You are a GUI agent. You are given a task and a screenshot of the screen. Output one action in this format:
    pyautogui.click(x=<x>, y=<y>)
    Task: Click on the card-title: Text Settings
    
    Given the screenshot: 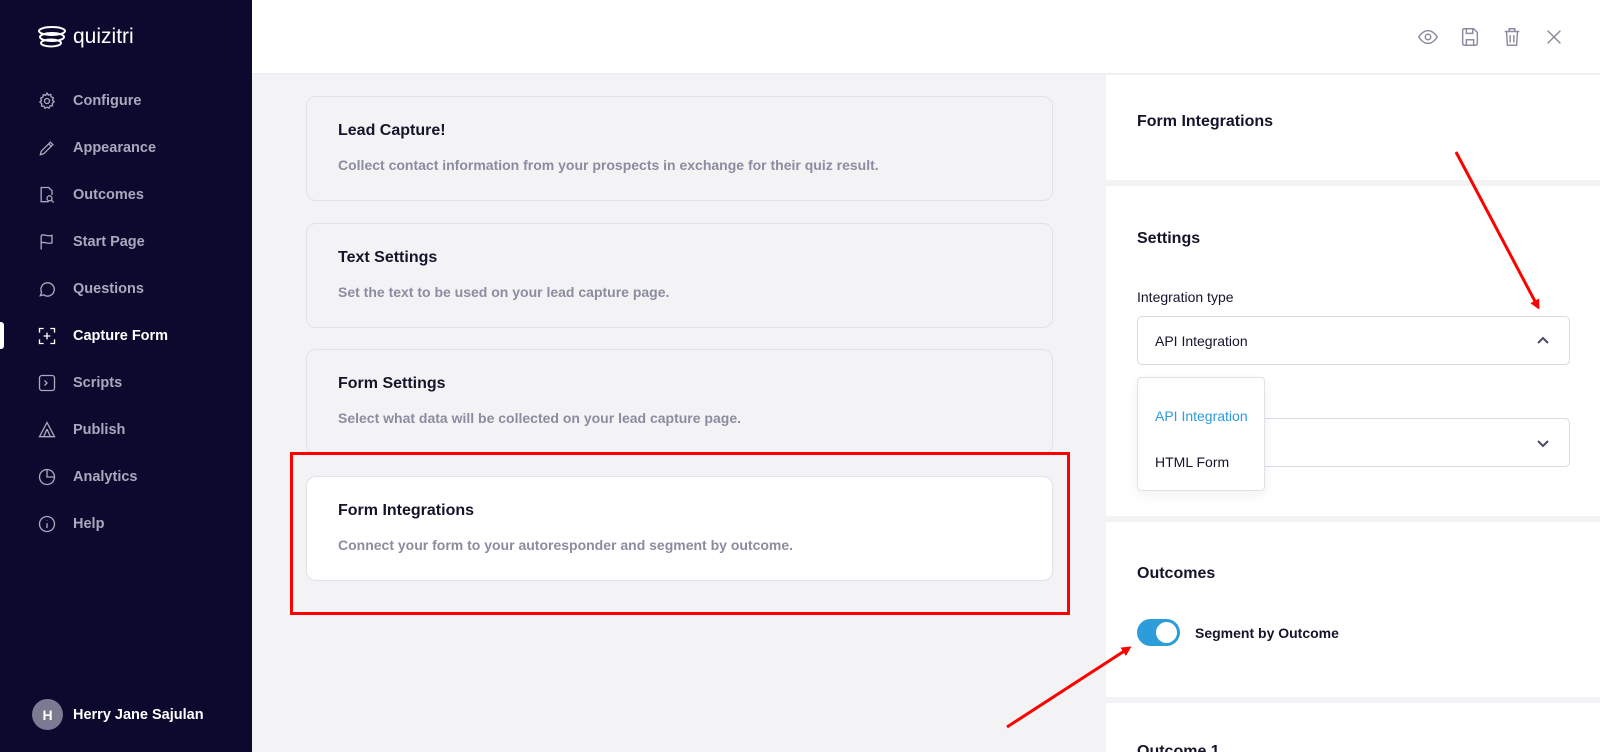 What is the action you would take?
    pyautogui.click(x=388, y=257)
    